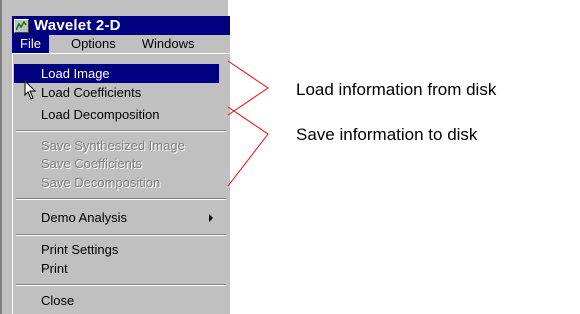  I want to click on save-callout-bracket, so click(248, 146).